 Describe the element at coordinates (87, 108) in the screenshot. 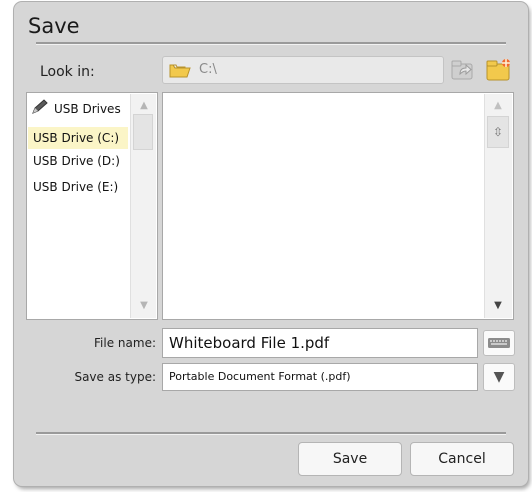

I see `usb-drives-label: USB Drives` at that location.